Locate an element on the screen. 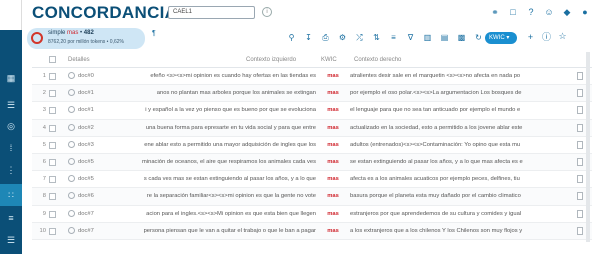 The height and width of the screenshot is (254, 595). kwic-header: KWIC is located at coordinates (329, 60).